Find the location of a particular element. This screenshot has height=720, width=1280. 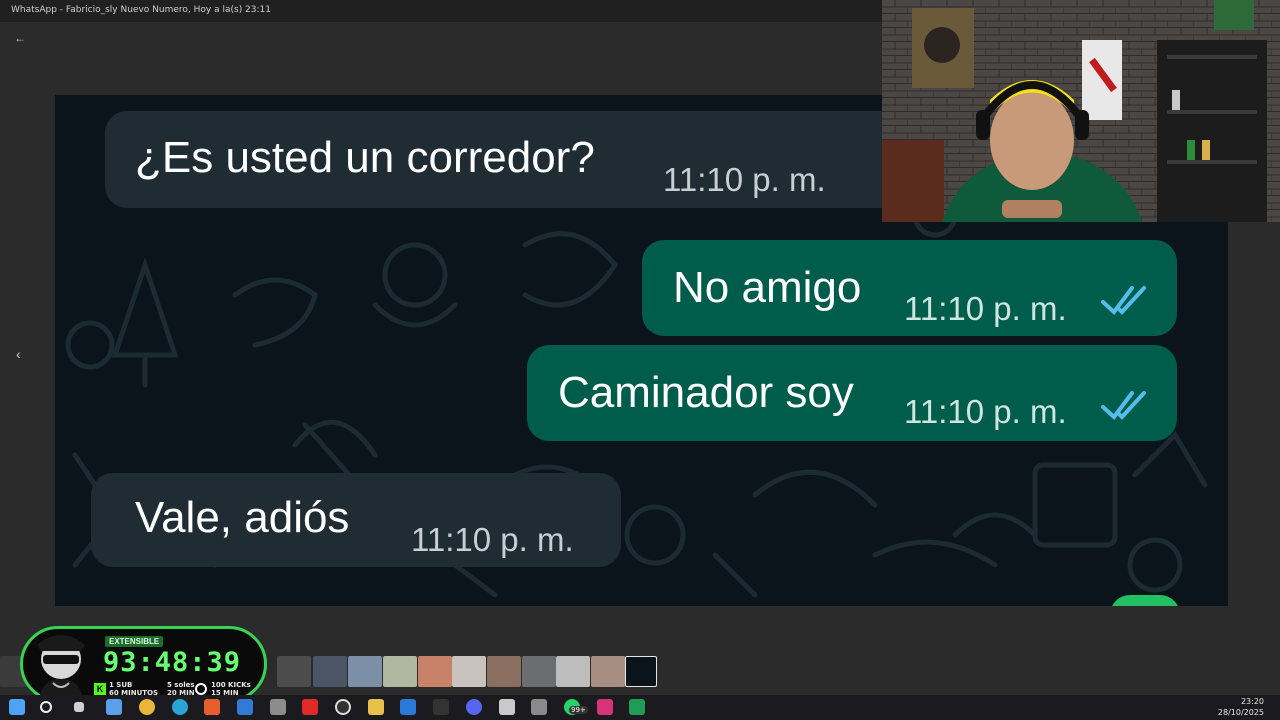

system-clock: 23:20 28/10/2025 is located at coordinates (1241, 707).